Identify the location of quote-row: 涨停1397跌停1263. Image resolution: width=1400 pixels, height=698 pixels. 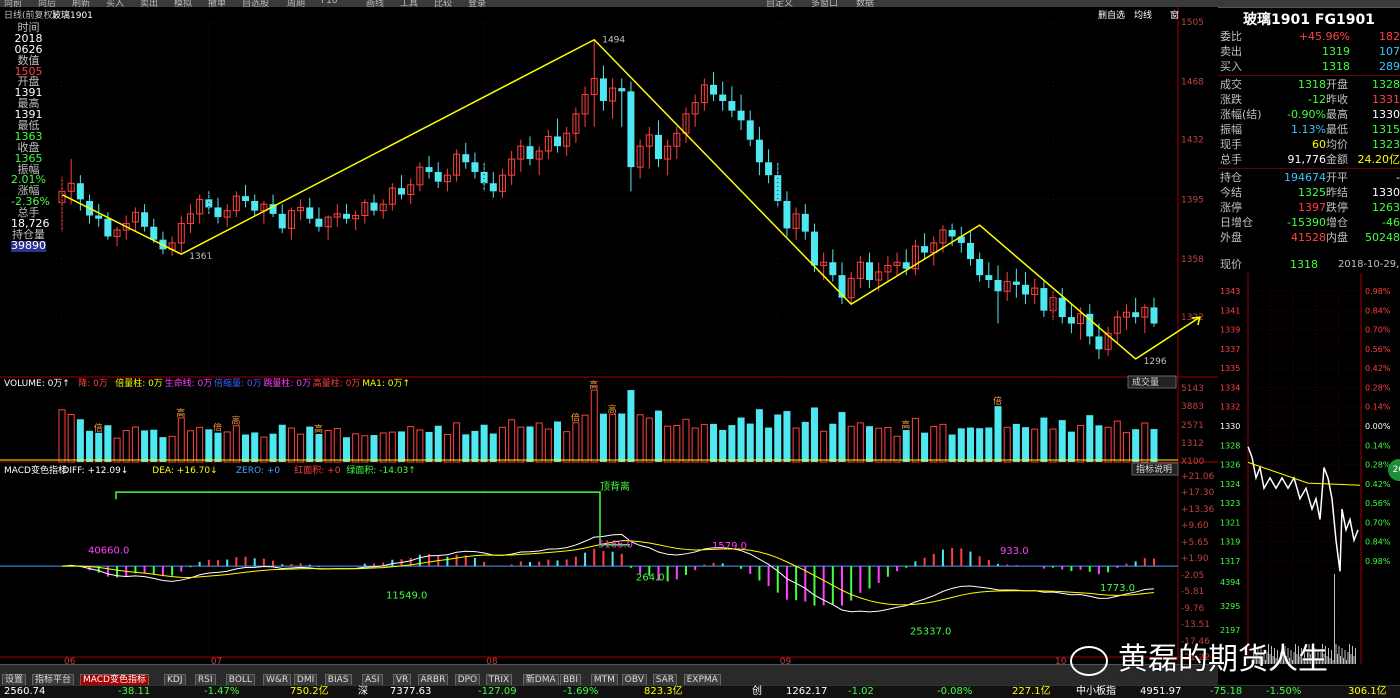
(1309, 207).